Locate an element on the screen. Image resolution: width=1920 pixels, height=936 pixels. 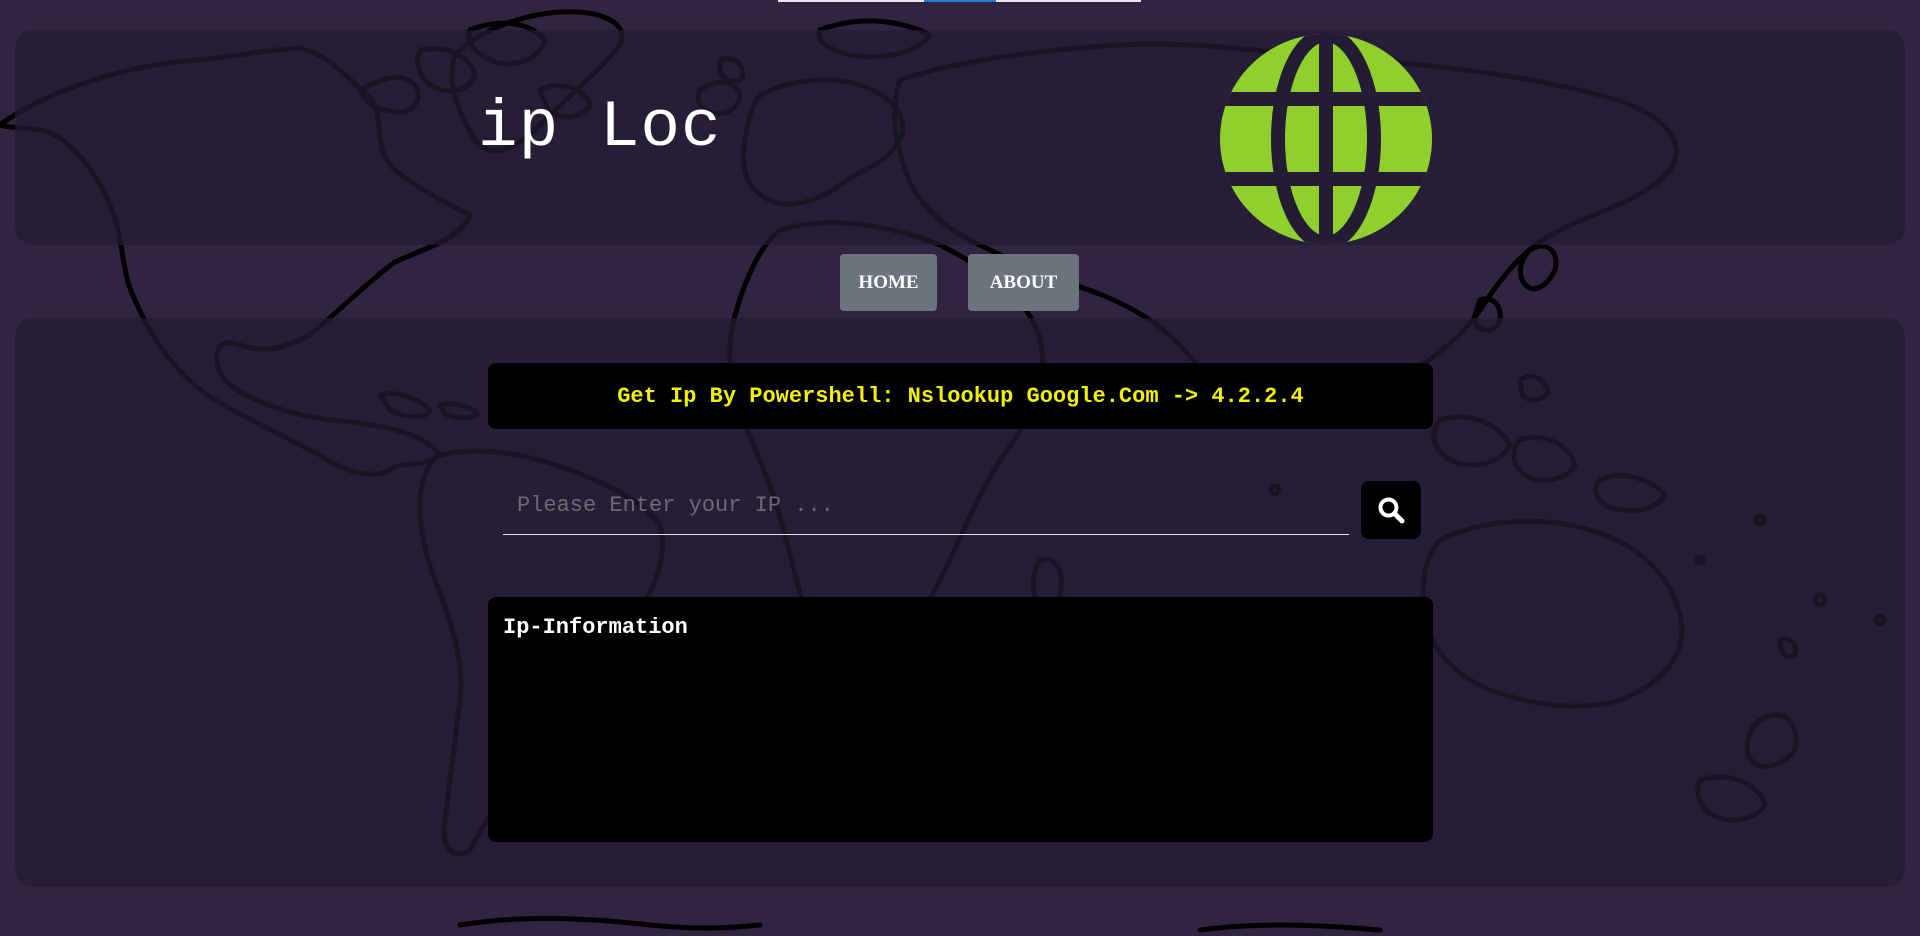
search-button is located at coordinates (1391, 510).